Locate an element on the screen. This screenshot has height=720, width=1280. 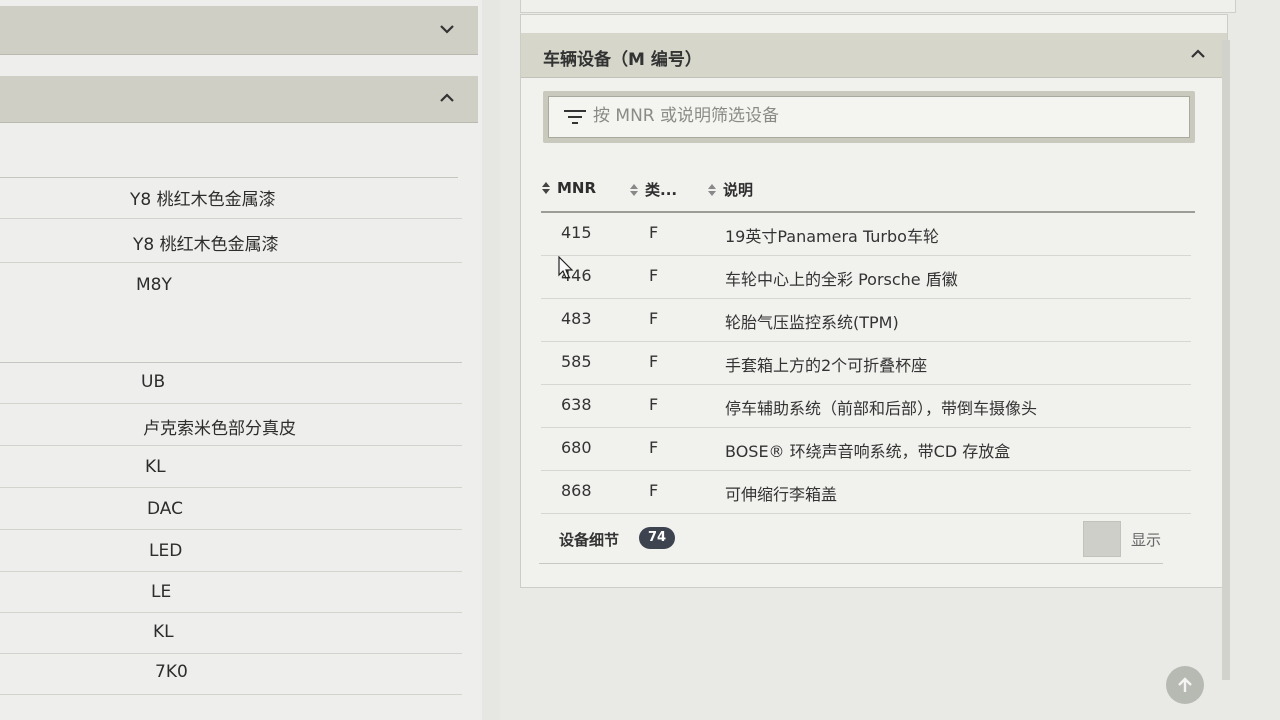
table-row: 483 F 轮胎气压监控系统(TPM) is located at coordinates (866, 320).